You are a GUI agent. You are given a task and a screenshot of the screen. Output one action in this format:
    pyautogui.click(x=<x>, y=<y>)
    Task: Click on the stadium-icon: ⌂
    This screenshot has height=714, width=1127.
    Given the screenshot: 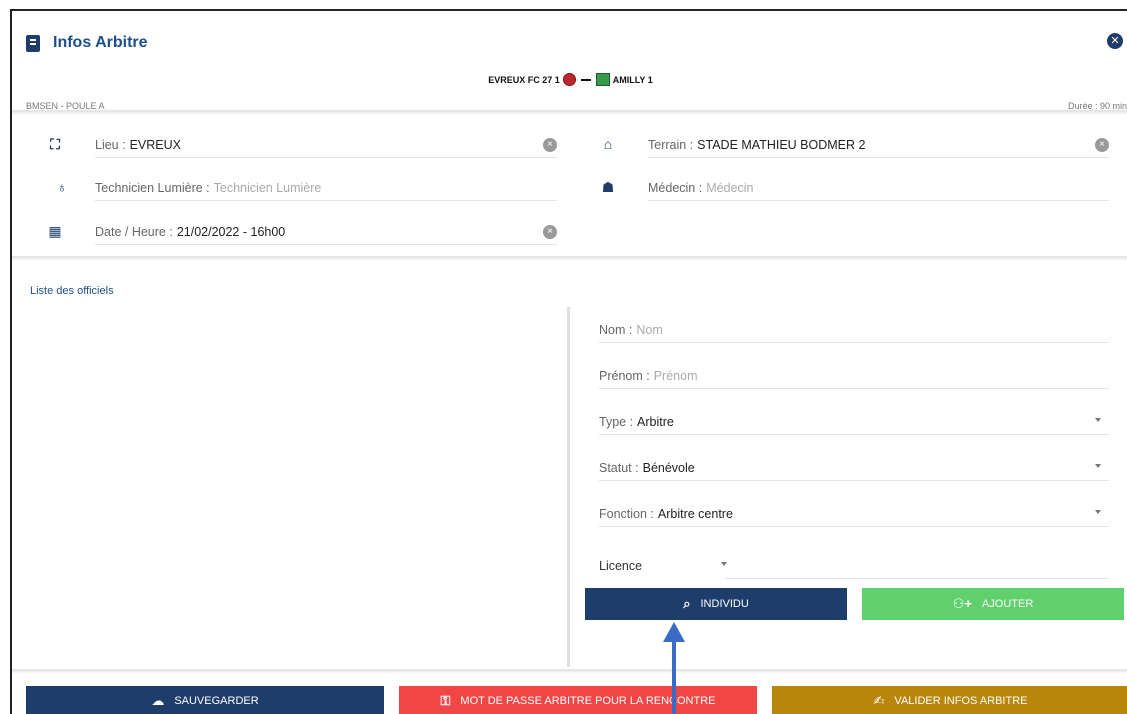 What is the action you would take?
    pyautogui.click(x=608, y=144)
    